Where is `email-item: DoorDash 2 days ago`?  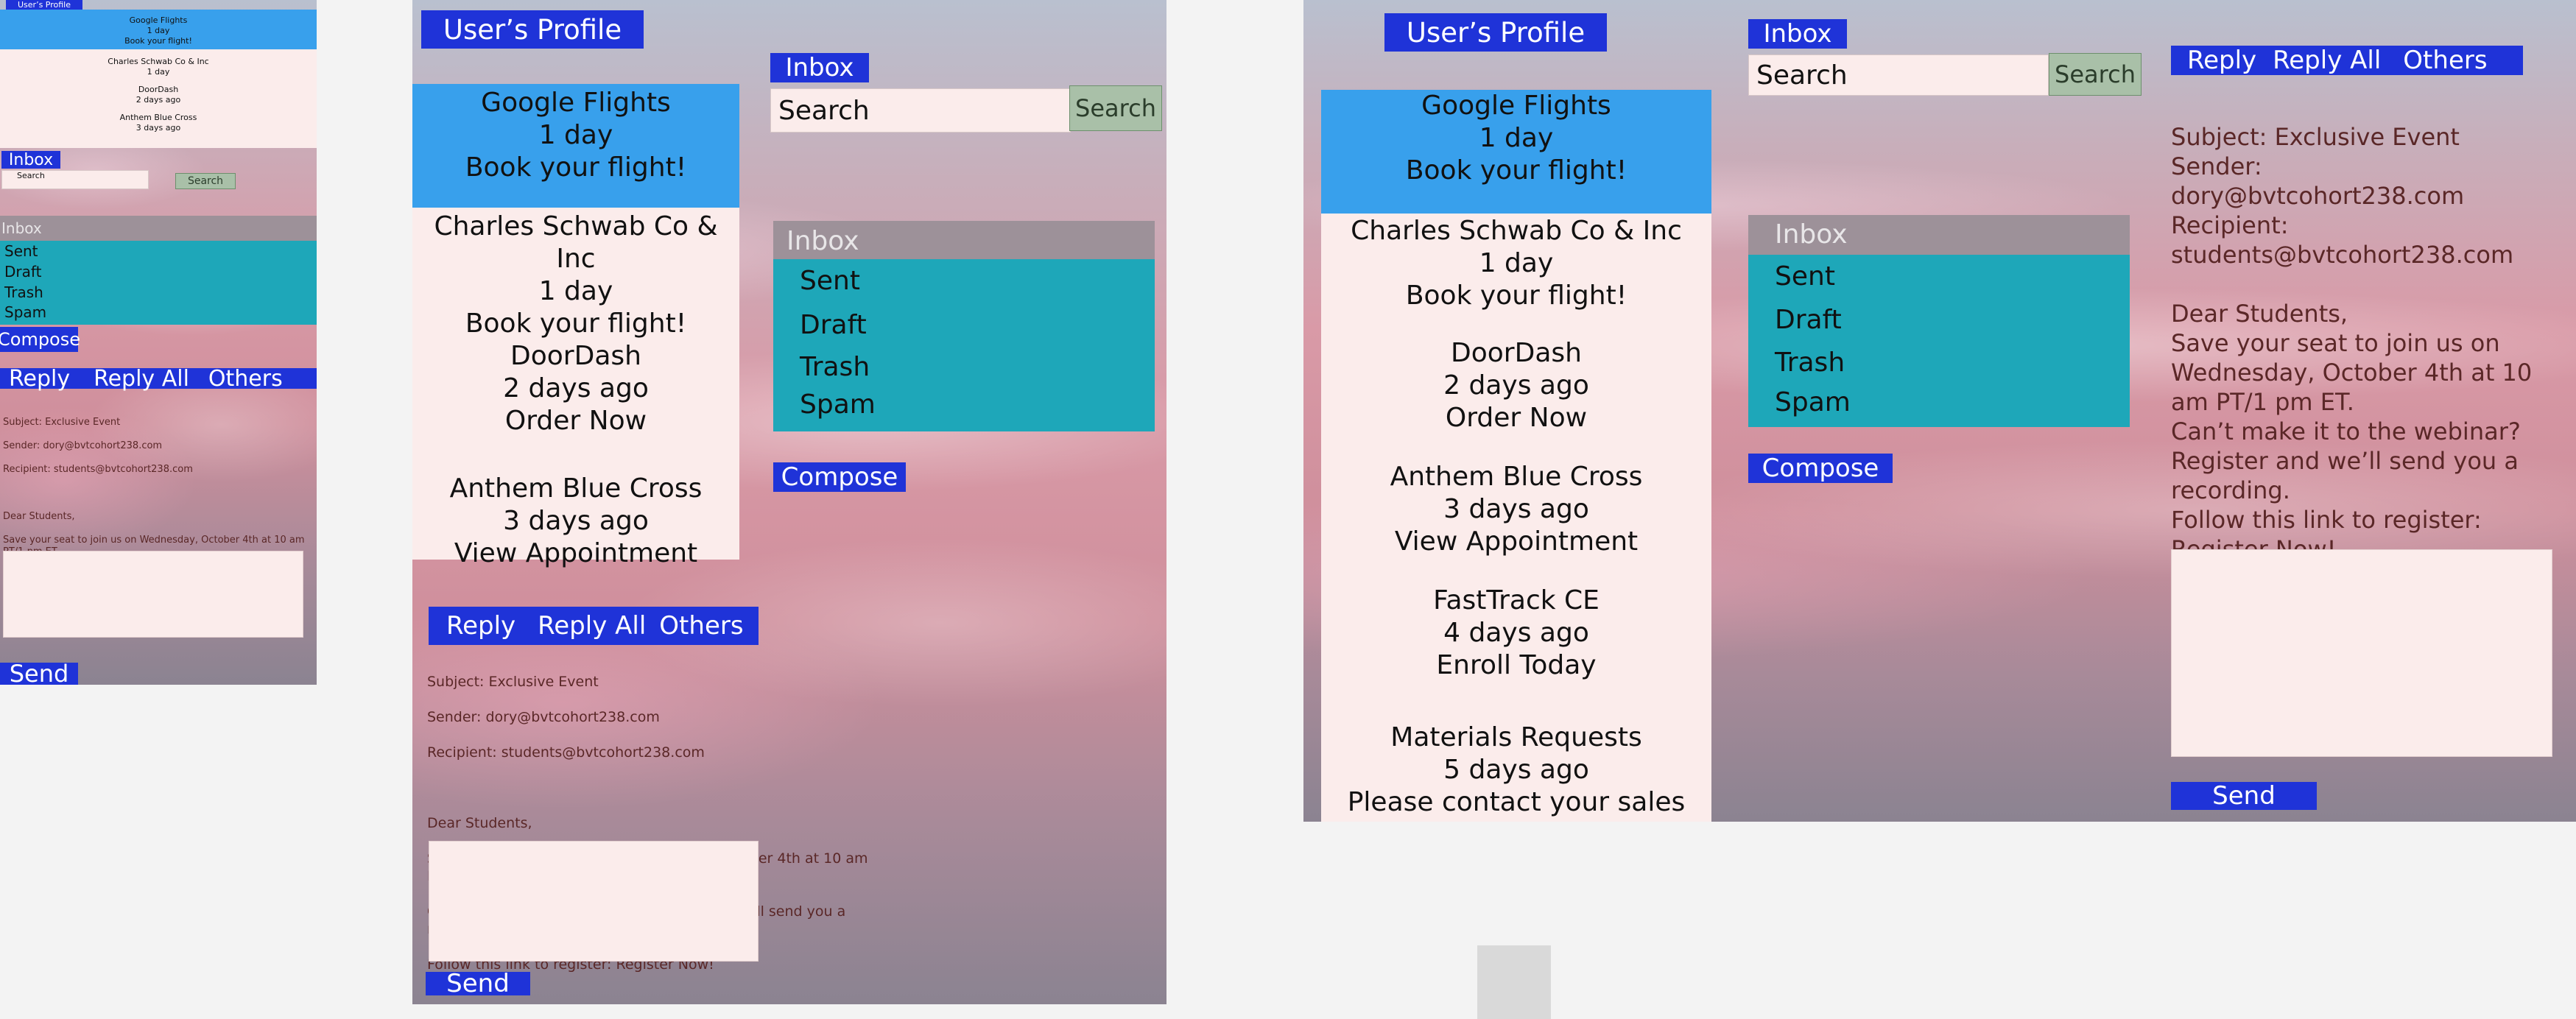 email-item: DoorDash 2 days ago is located at coordinates (158, 91).